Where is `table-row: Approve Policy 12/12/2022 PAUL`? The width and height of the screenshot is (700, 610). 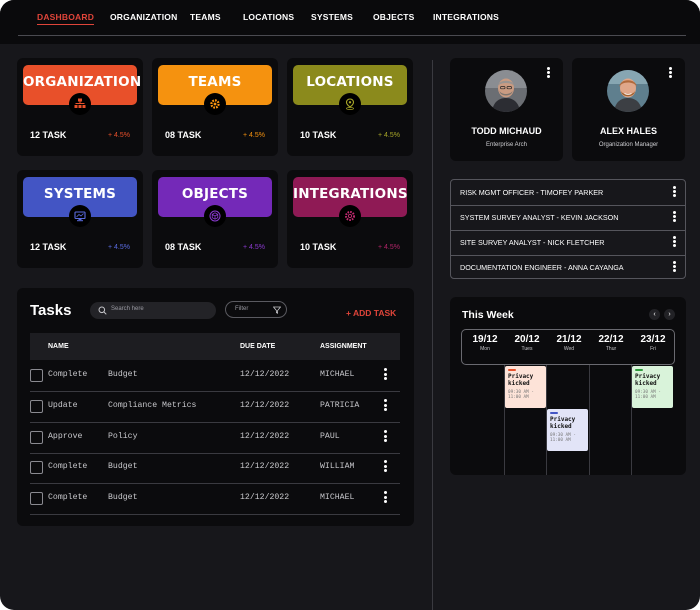 table-row: Approve Policy 12/12/2022 PAUL is located at coordinates (215, 438).